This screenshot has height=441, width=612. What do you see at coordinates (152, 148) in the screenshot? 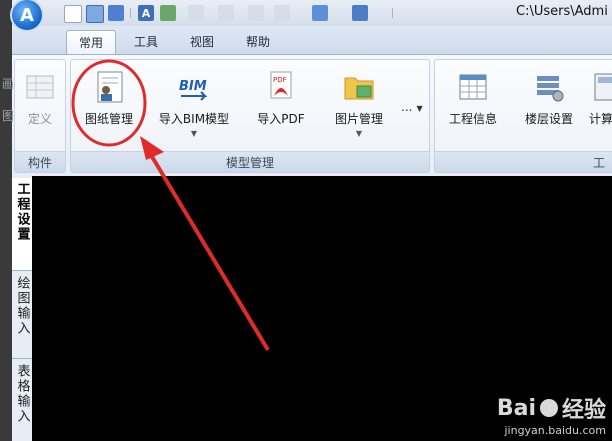
I see `annotation-arrow-head` at bounding box center [152, 148].